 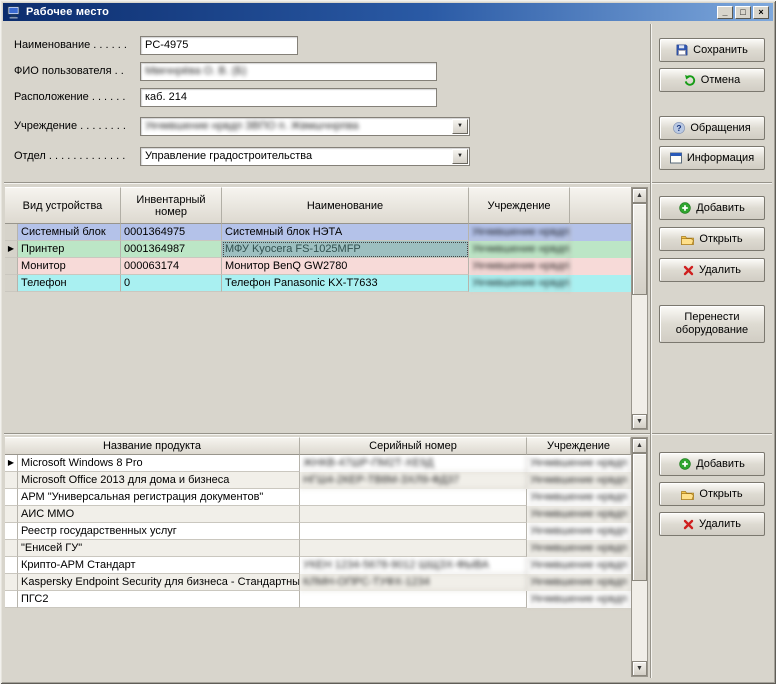 What do you see at coordinates (413, 582) in the screenshot?
I see `serial-number-cell-redacted: КЛМН-ОПРС-ТУФХ-1234` at bounding box center [413, 582].